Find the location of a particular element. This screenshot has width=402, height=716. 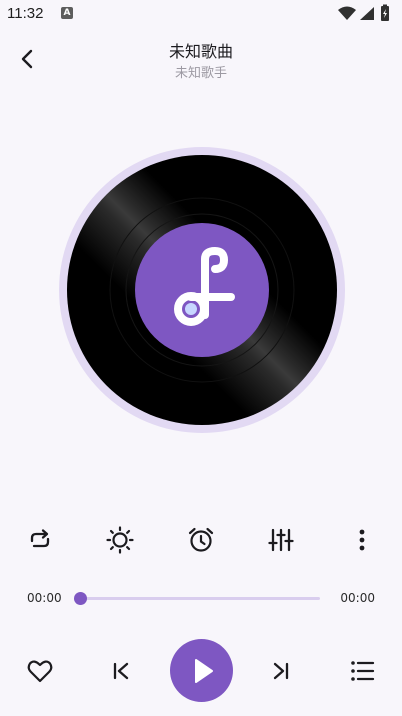

playlist-button is located at coordinates (362, 671).